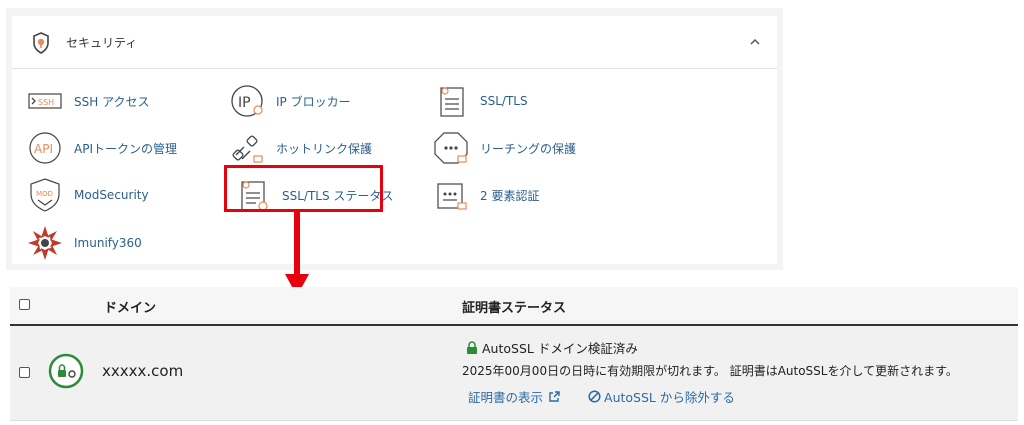 Image resolution: width=1024 pixels, height=425 pixels. Describe the element at coordinates (394, 42) in the screenshot. I see `security-panel-header: セキュリティ` at that location.